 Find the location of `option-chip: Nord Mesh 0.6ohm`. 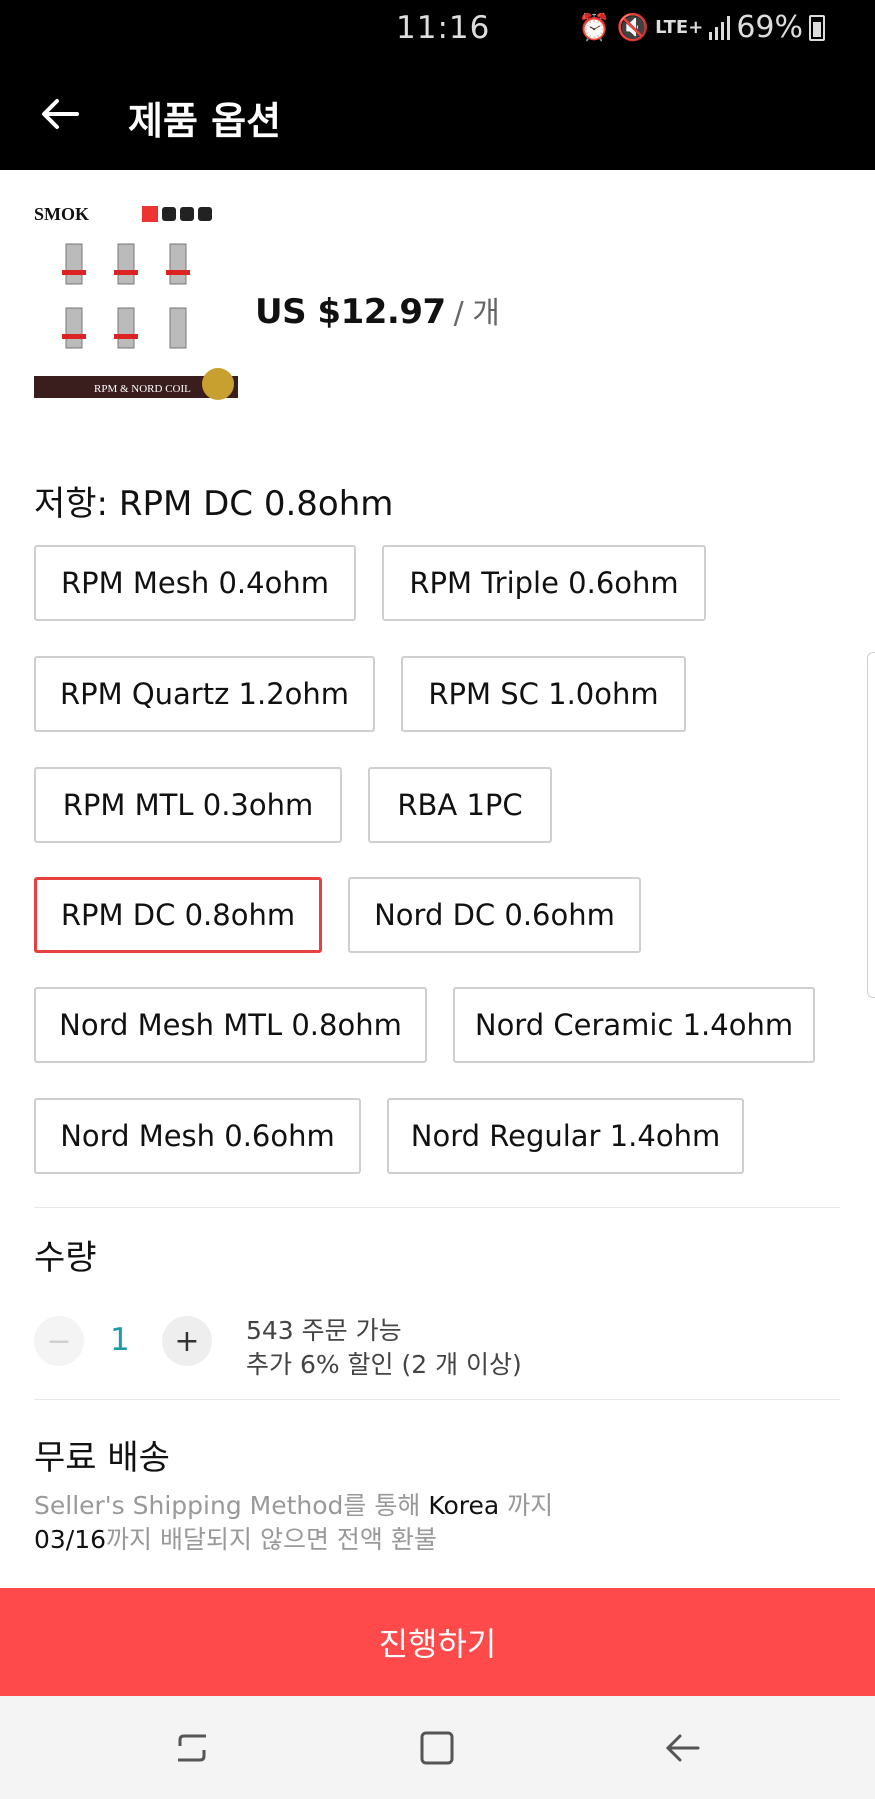

option-chip: Nord Mesh 0.6ohm is located at coordinates (197, 1136).